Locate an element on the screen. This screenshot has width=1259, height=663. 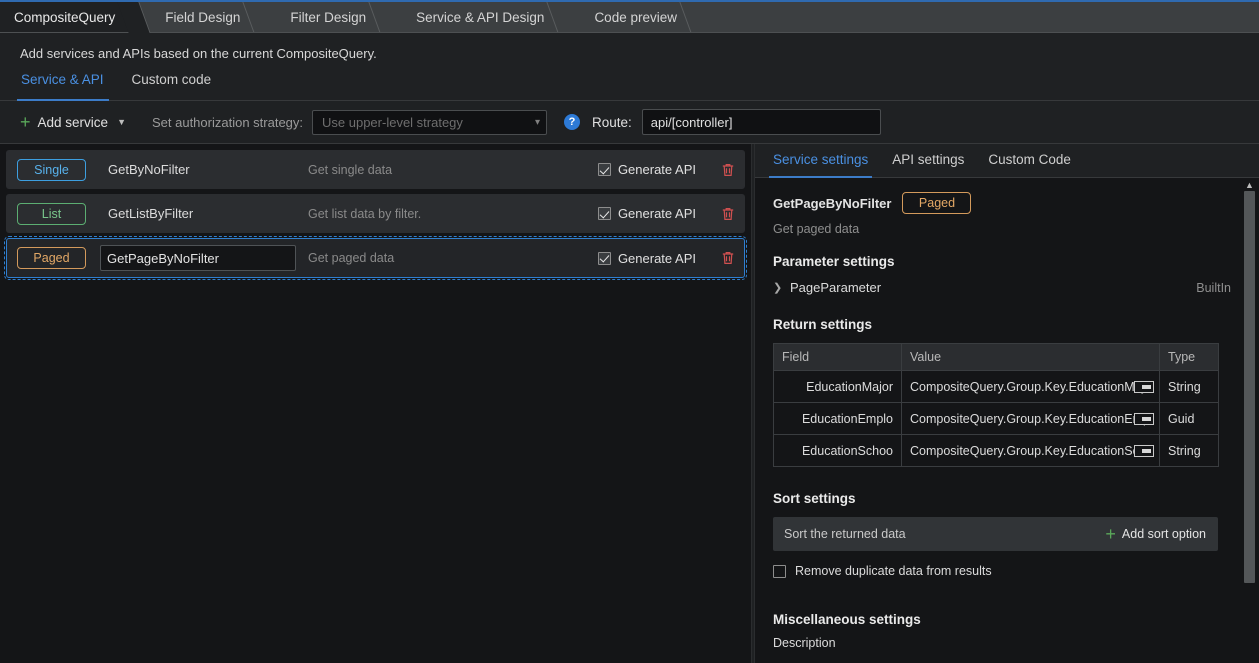
add-service-button: + Add service ▼ is located at coordinates (73, 122).